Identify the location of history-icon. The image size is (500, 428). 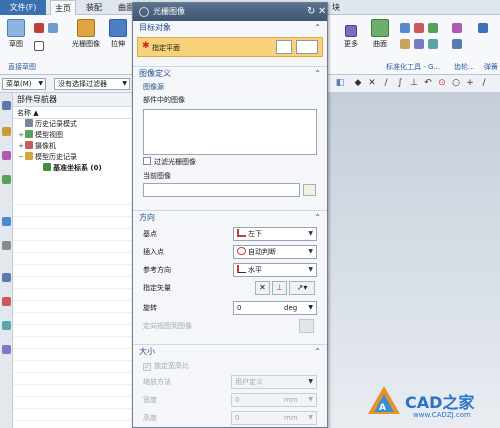
(6, 245).